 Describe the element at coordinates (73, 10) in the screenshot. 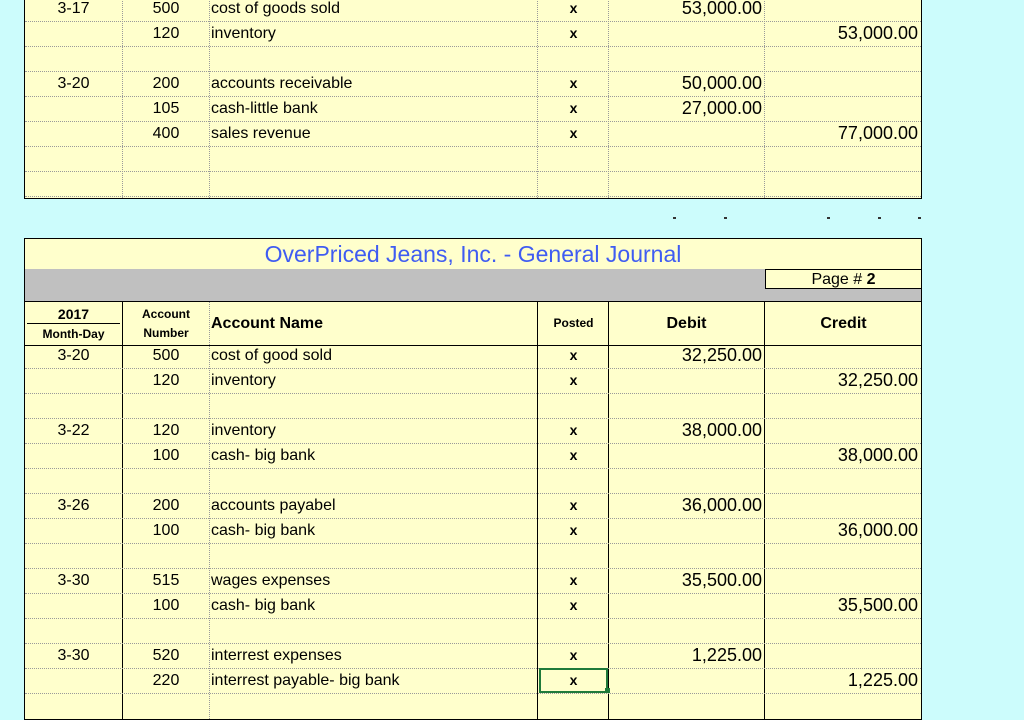

I see `date-cell: 3-17` at that location.